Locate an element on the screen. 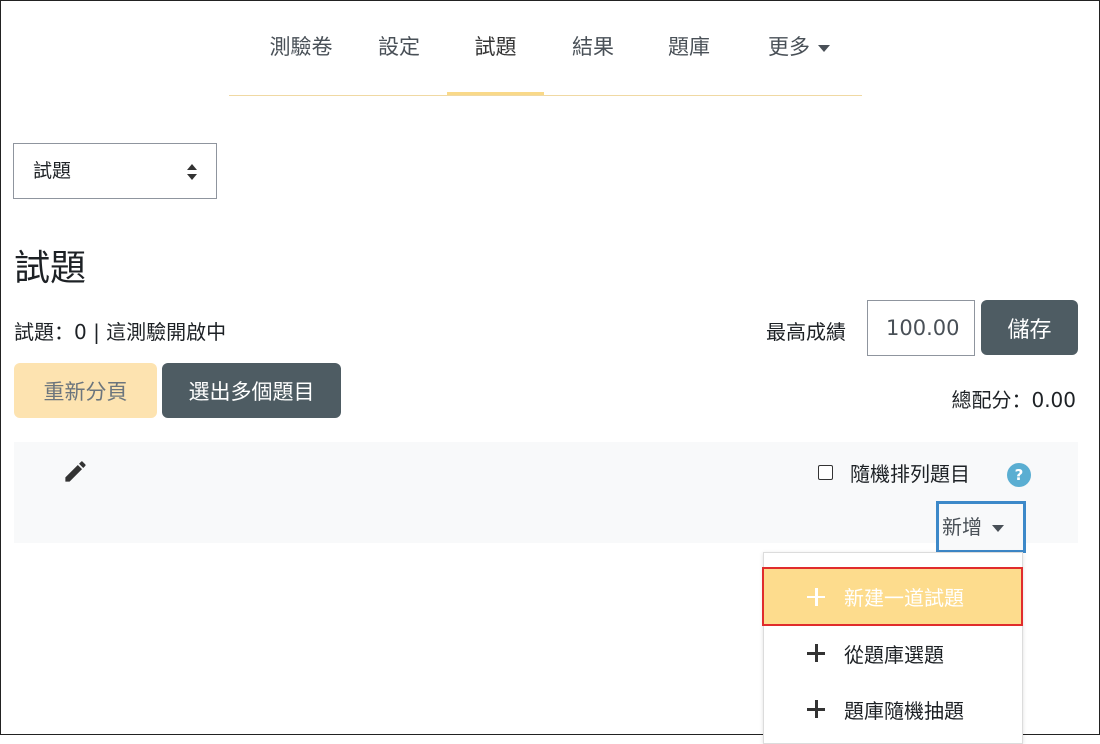 Image resolution: width=1100 pixels, height=744 pixels. tab-quiz: 測驗卷 is located at coordinates (301, 63).